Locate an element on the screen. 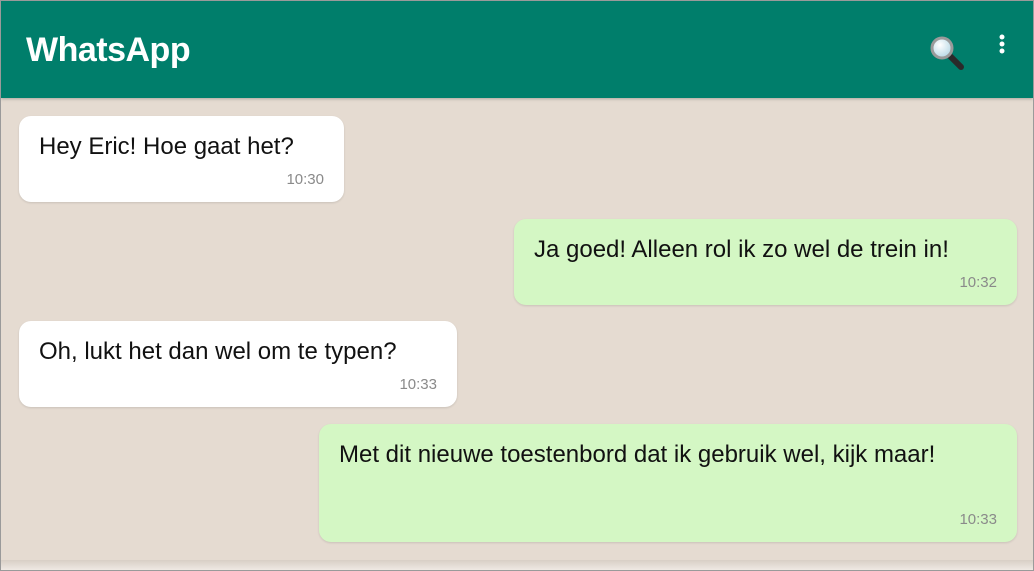 The width and height of the screenshot is (1034, 571). message-bubble-incoming: Oh, lukt het dan wel om te typen? 10:33 is located at coordinates (238, 364).